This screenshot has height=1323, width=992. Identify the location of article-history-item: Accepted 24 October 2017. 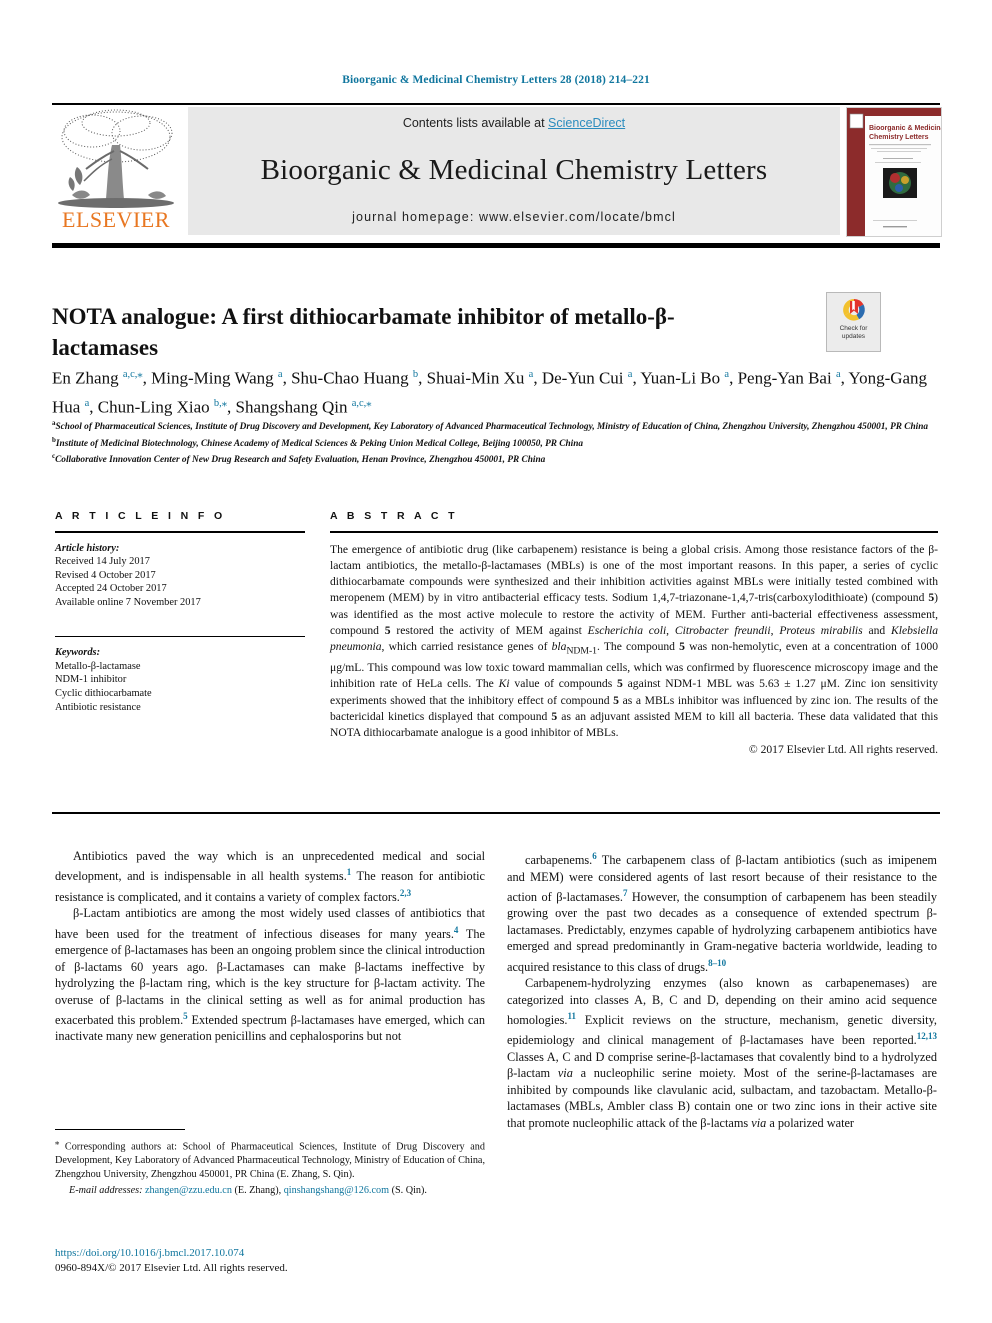
(111, 589).